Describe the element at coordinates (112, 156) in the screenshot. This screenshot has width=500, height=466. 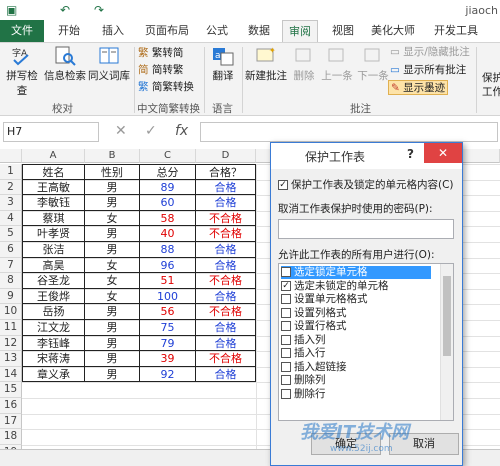
I see `column-header: B` at that location.